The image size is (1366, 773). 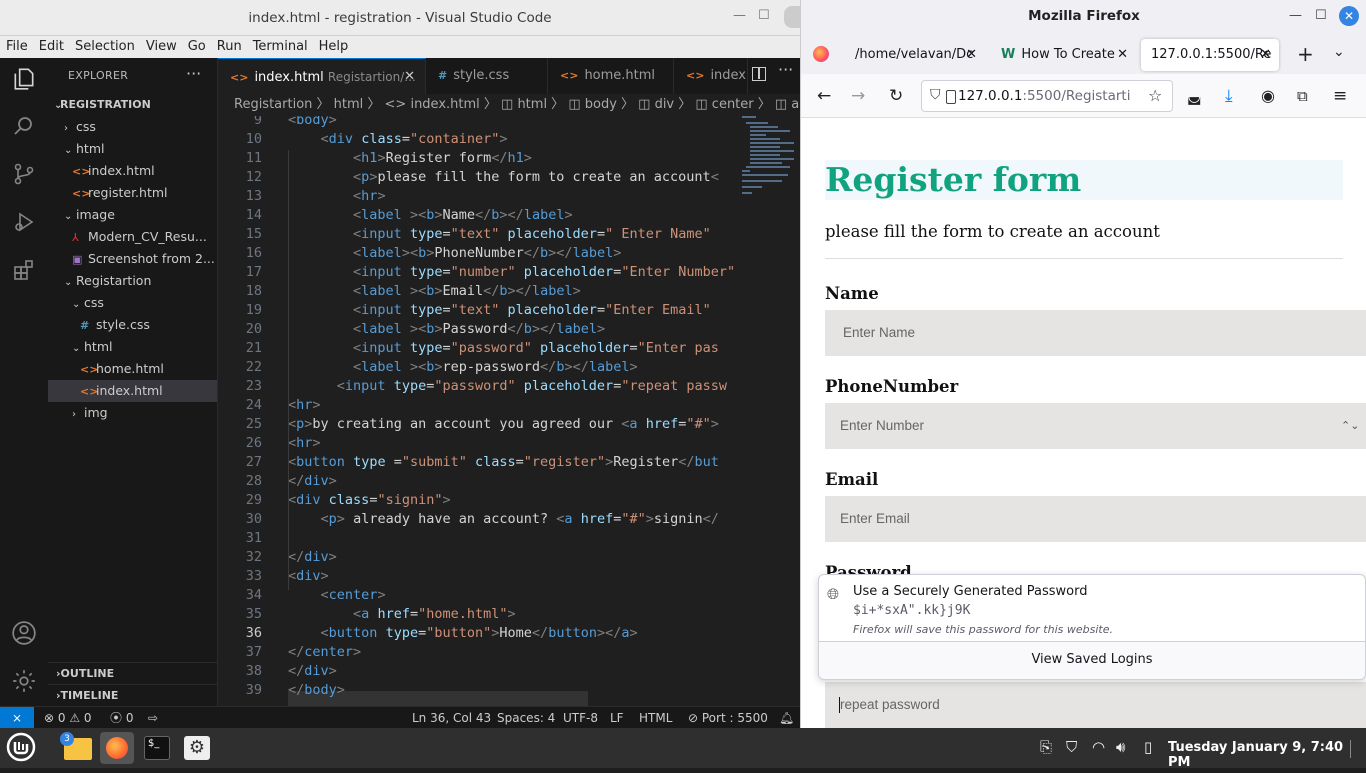 What do you see at coordinates (410, 158) in the screenshot?
I see `code-line: <h1>Register form</h1>` at bounding box center [410, 158].